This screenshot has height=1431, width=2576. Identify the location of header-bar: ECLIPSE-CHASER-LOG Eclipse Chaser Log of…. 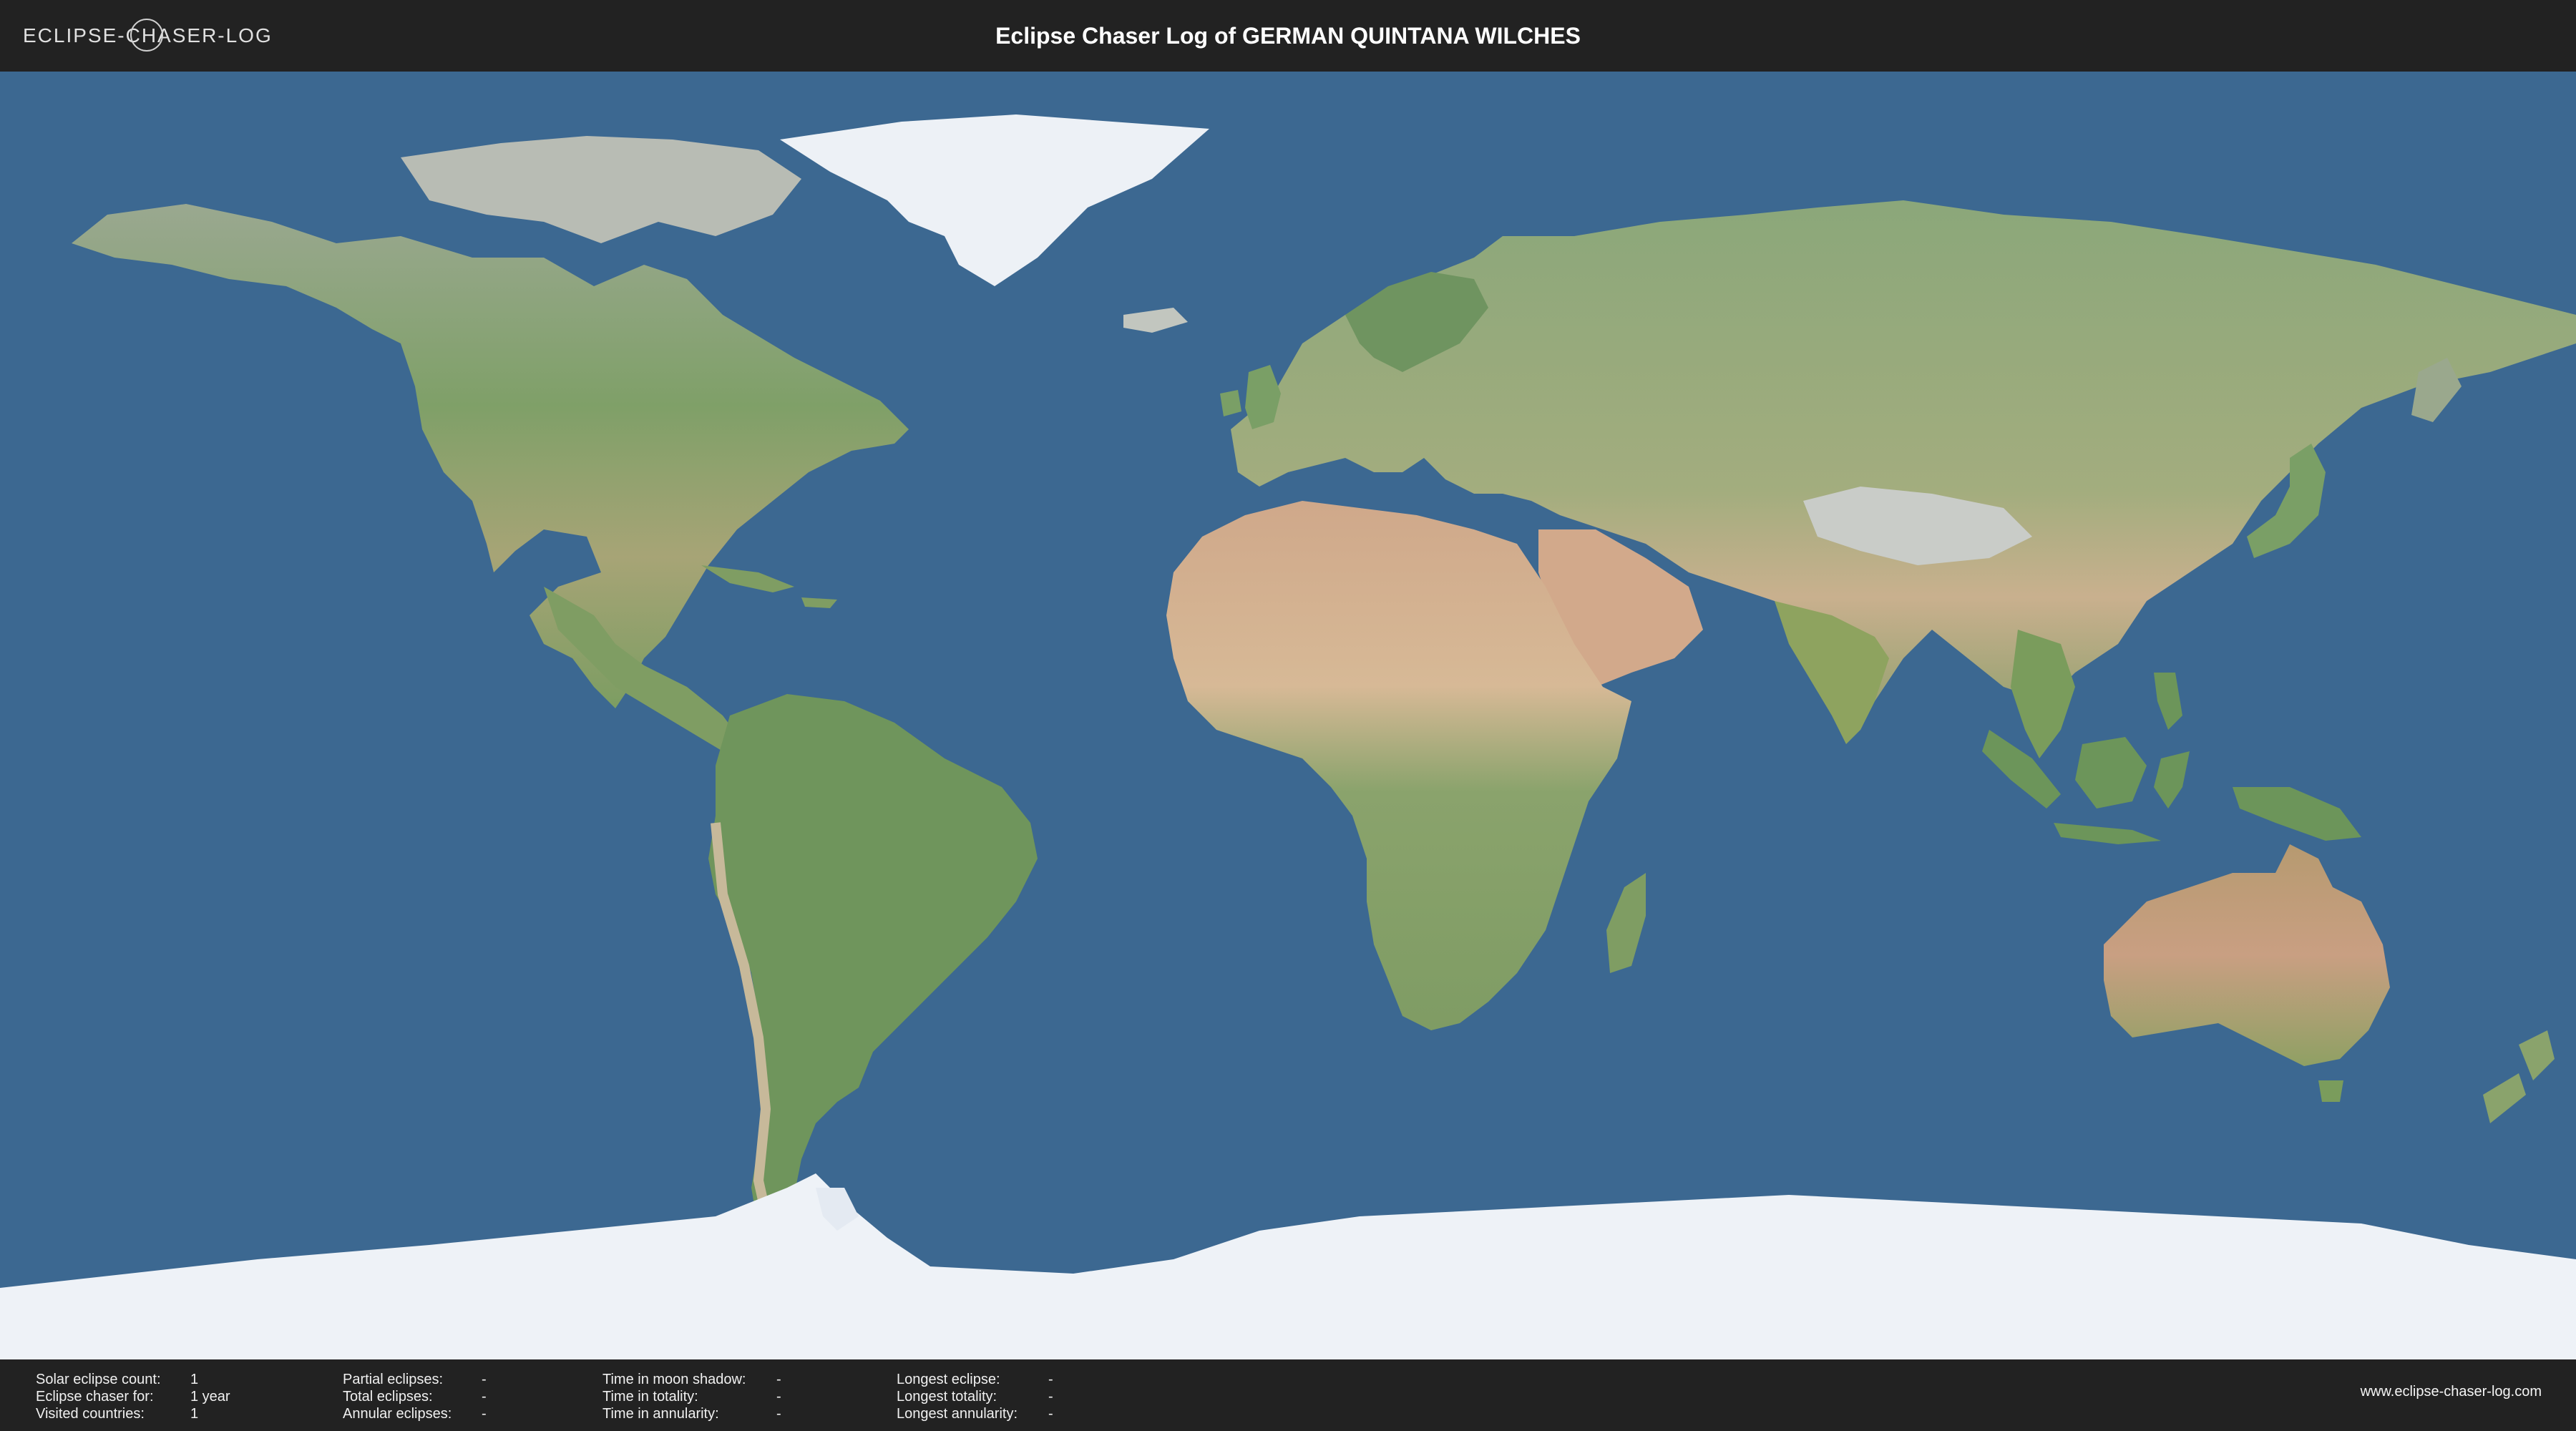
(1288, 36).